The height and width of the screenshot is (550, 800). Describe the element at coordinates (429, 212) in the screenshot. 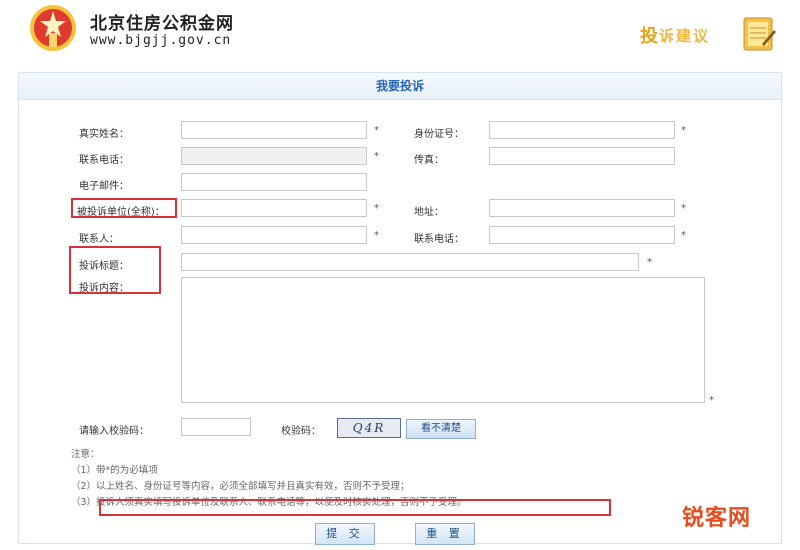

I see `address-label: 地址：` at that location.